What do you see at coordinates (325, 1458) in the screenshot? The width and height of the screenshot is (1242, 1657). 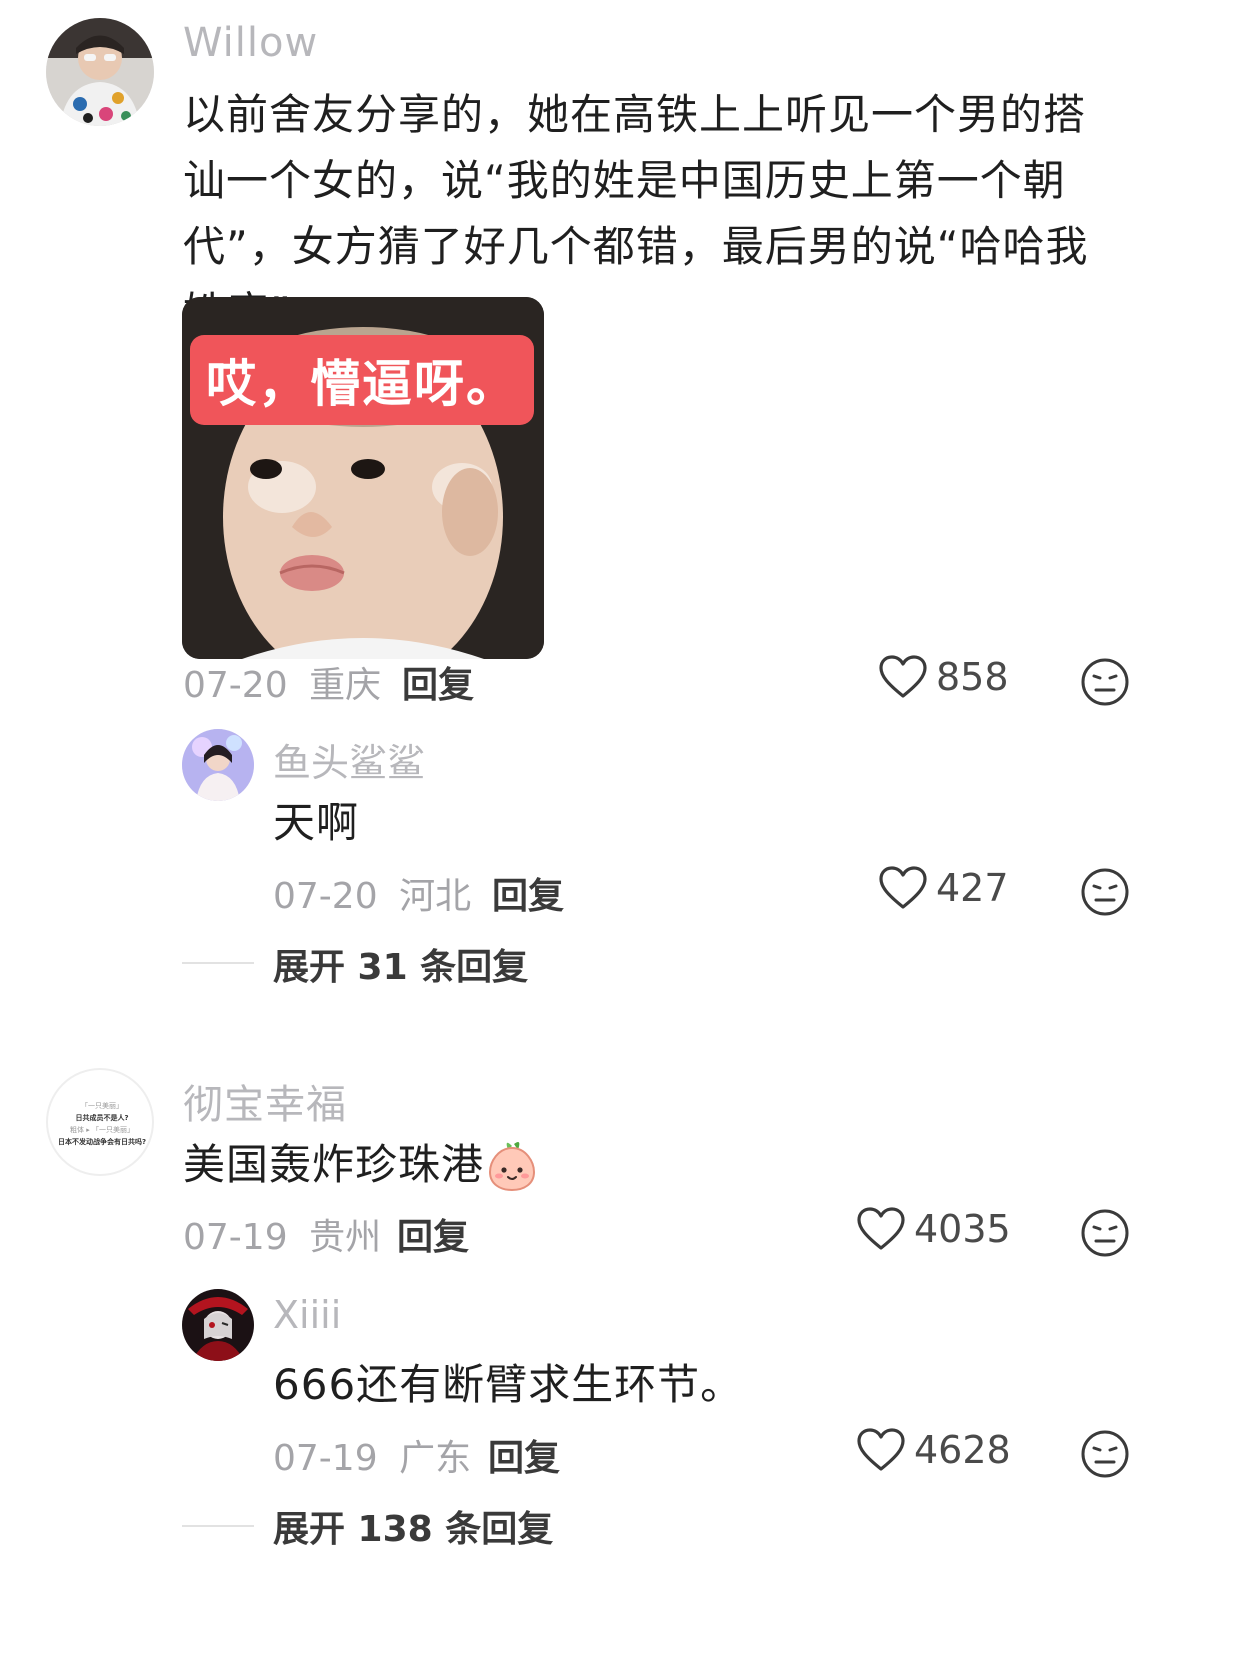 I see `reply-date: 07-19` at bounding box center [325, 1458].